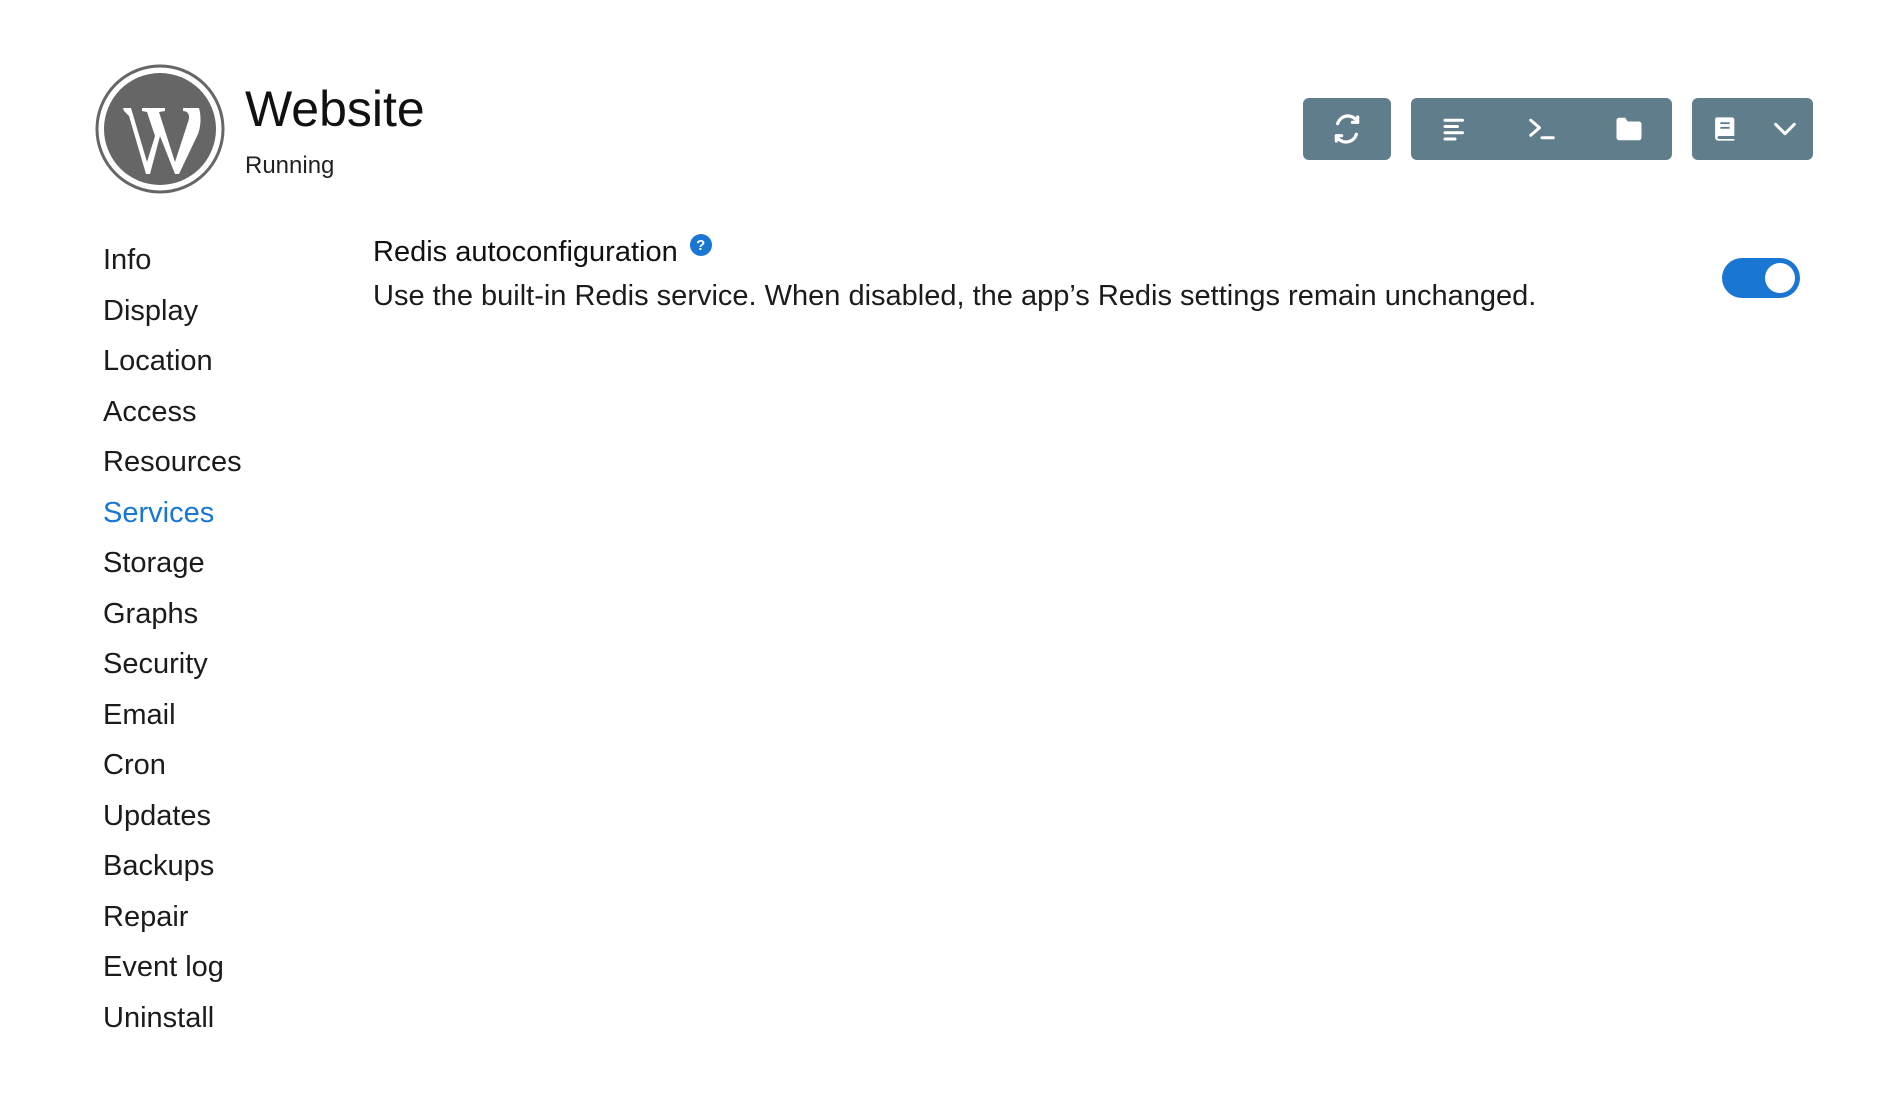 The image size is (1898, 1112). Describe the element at coordinates (223, 617) in the screenshot. I see `sidebar-item-graphs: Graphs` at that location.